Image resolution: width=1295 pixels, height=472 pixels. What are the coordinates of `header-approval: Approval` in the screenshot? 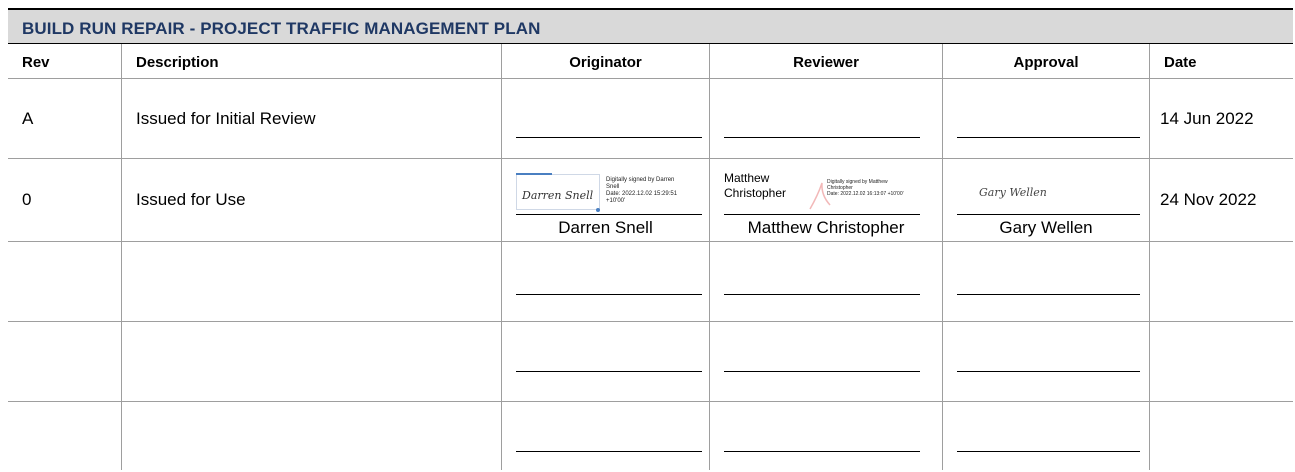 It's located at (1046, 62).